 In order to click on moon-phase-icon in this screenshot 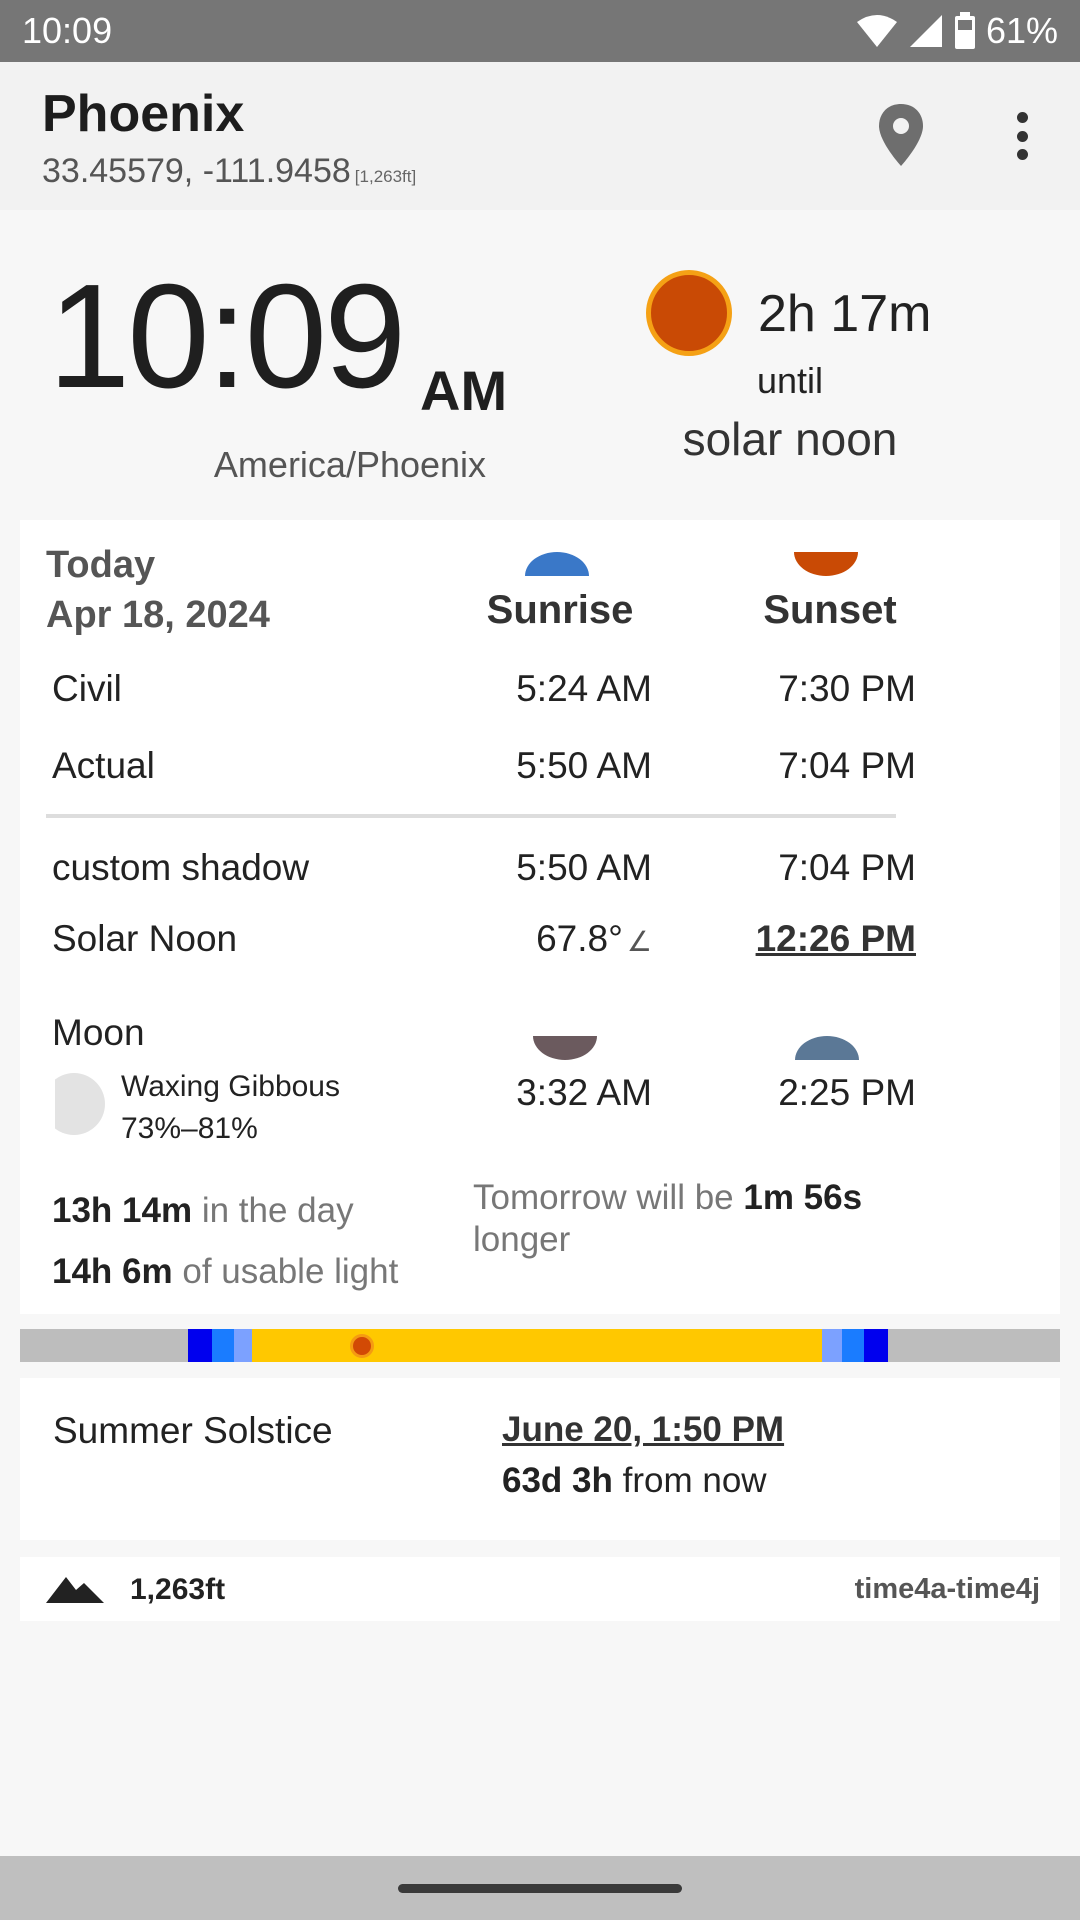, I will do `click(80, 1104)`.